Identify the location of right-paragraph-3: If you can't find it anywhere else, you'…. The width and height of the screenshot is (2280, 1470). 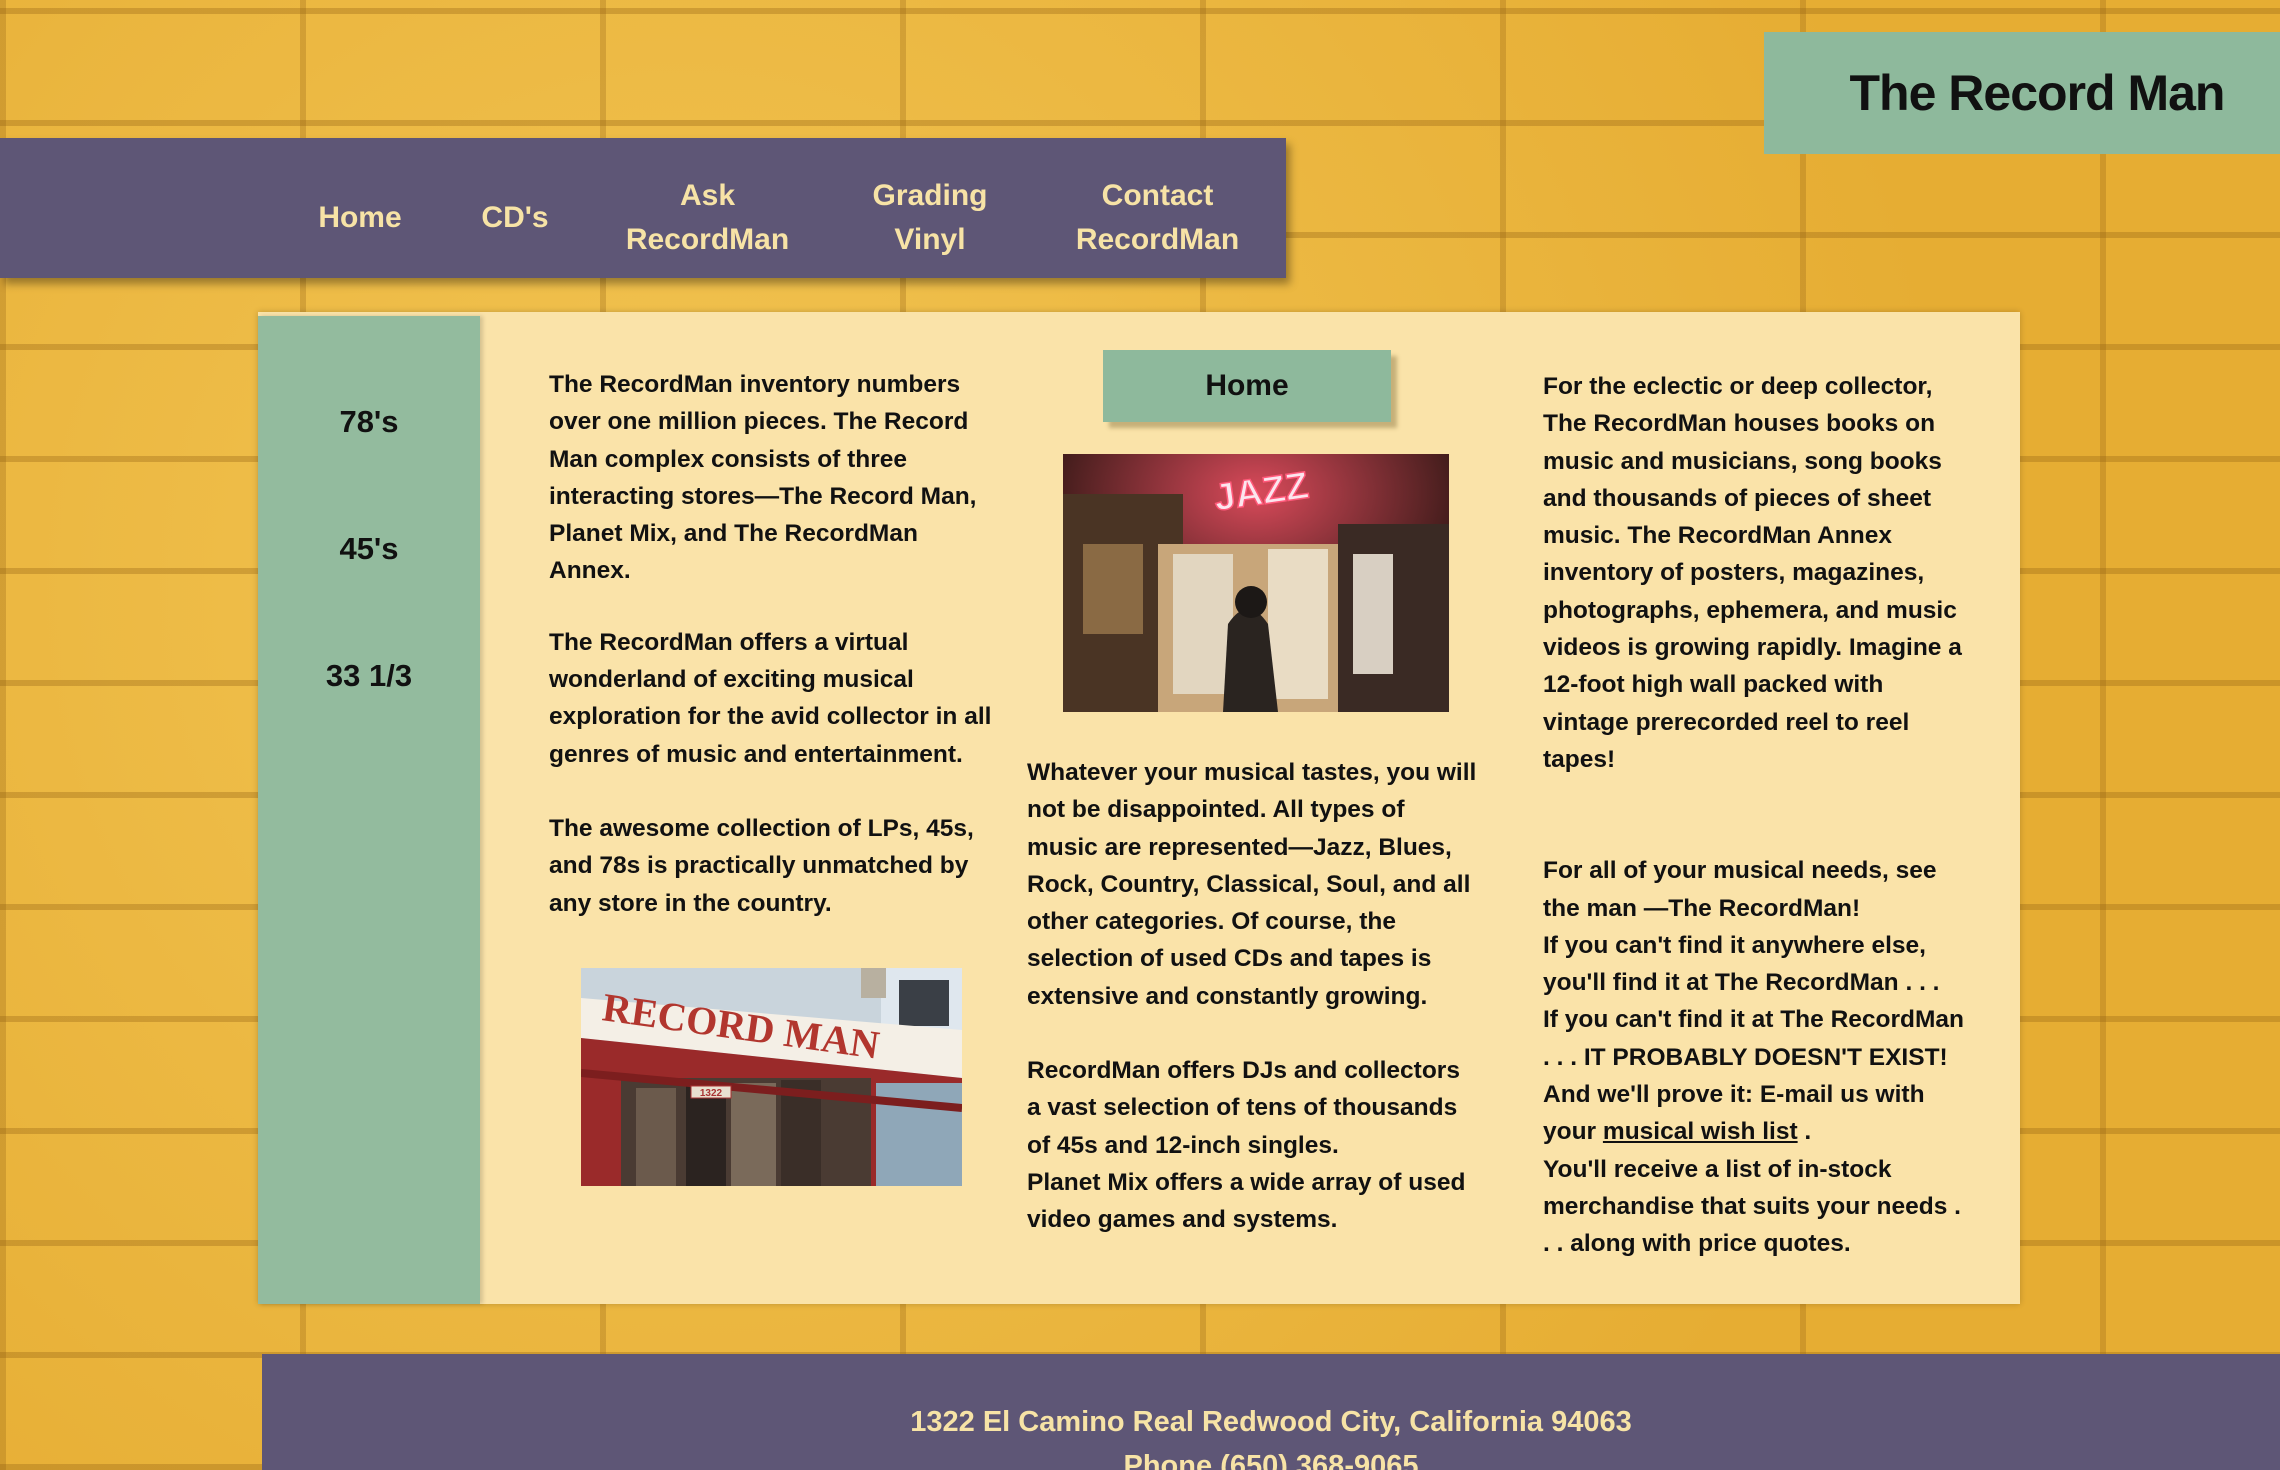
(1741, 964).